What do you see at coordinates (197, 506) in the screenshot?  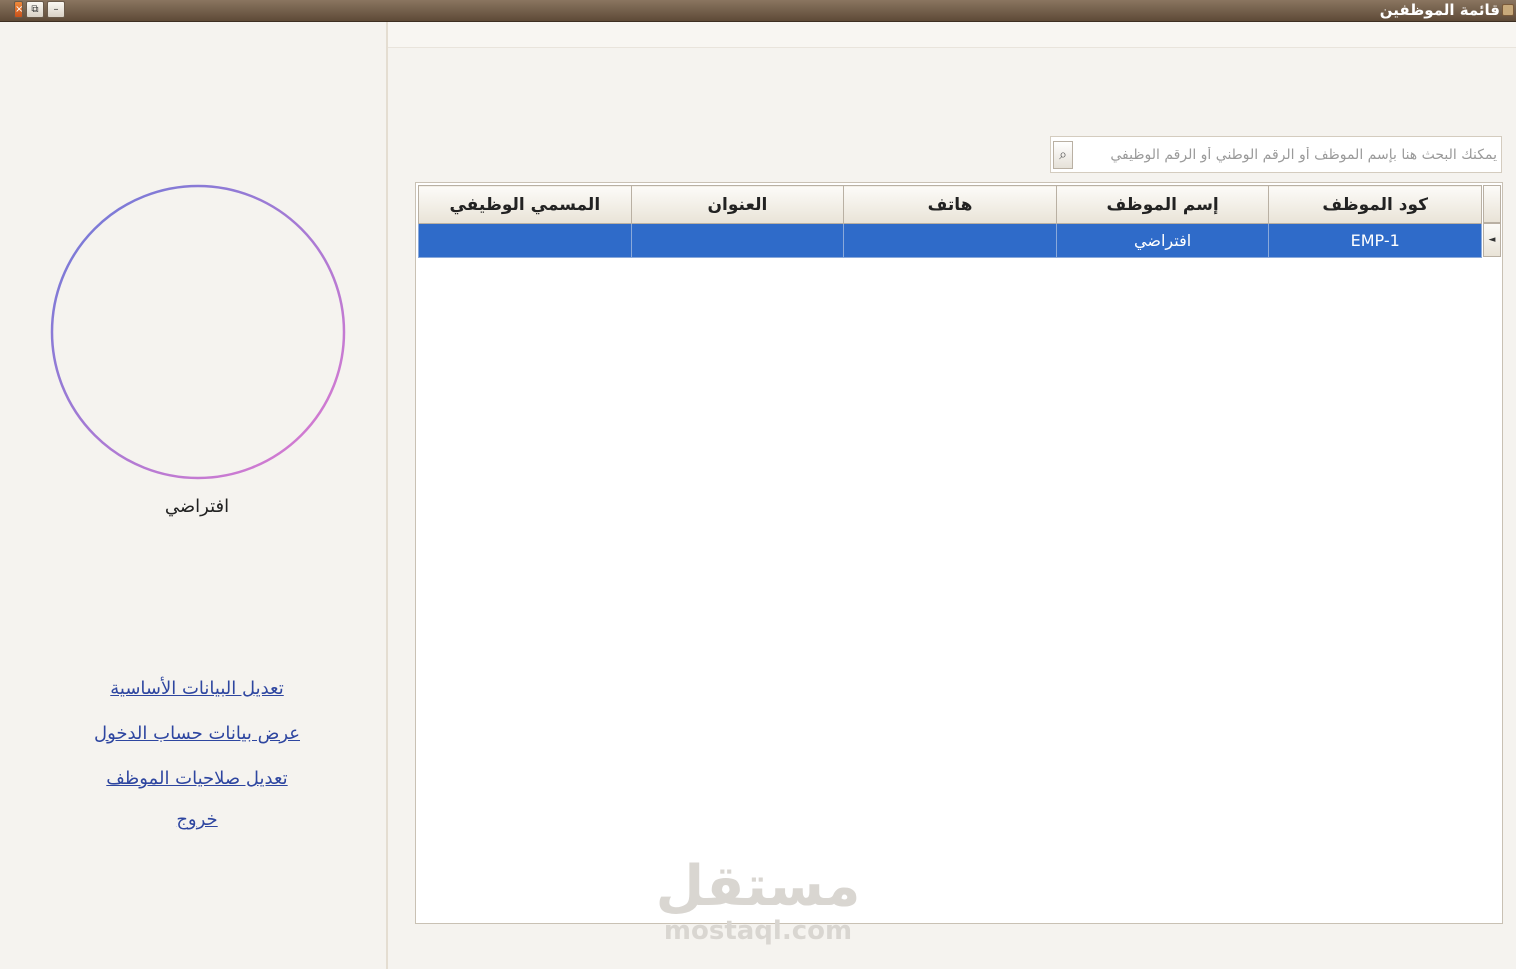 I see `employee-name-label: افتراضي` at bounding box center [197, 506].